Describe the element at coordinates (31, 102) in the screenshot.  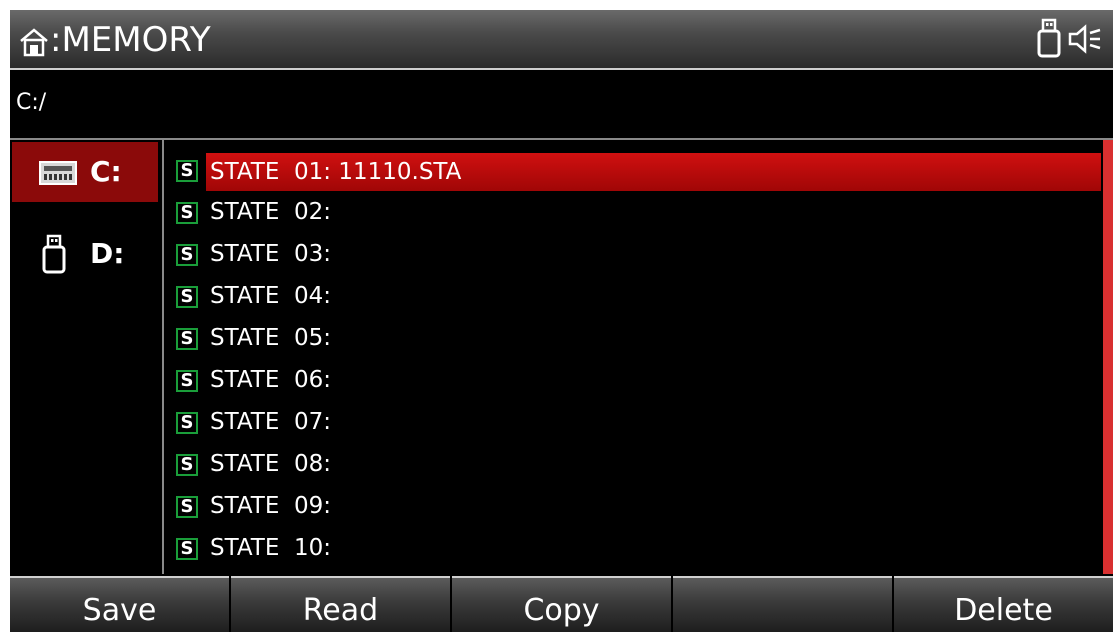
I see `current-path: C:/` at that location.